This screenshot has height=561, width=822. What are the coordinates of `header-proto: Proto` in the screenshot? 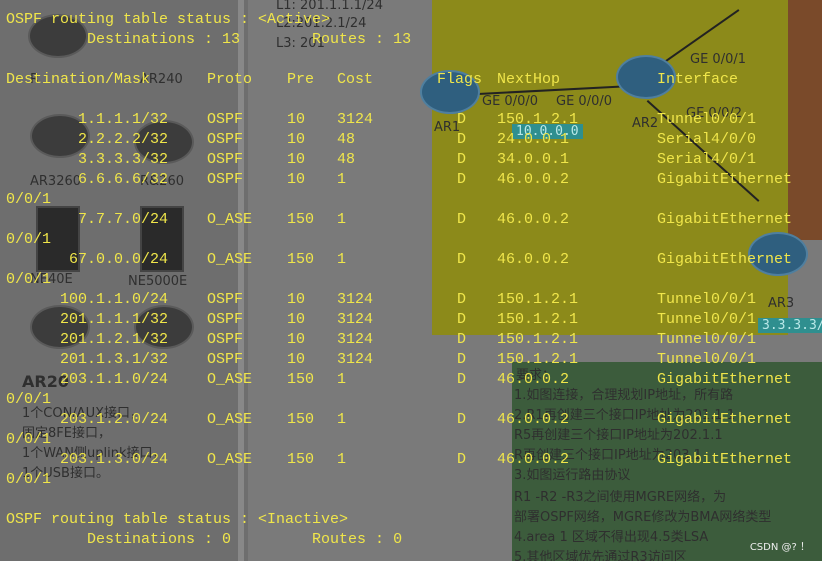 It's located at (230, 79).